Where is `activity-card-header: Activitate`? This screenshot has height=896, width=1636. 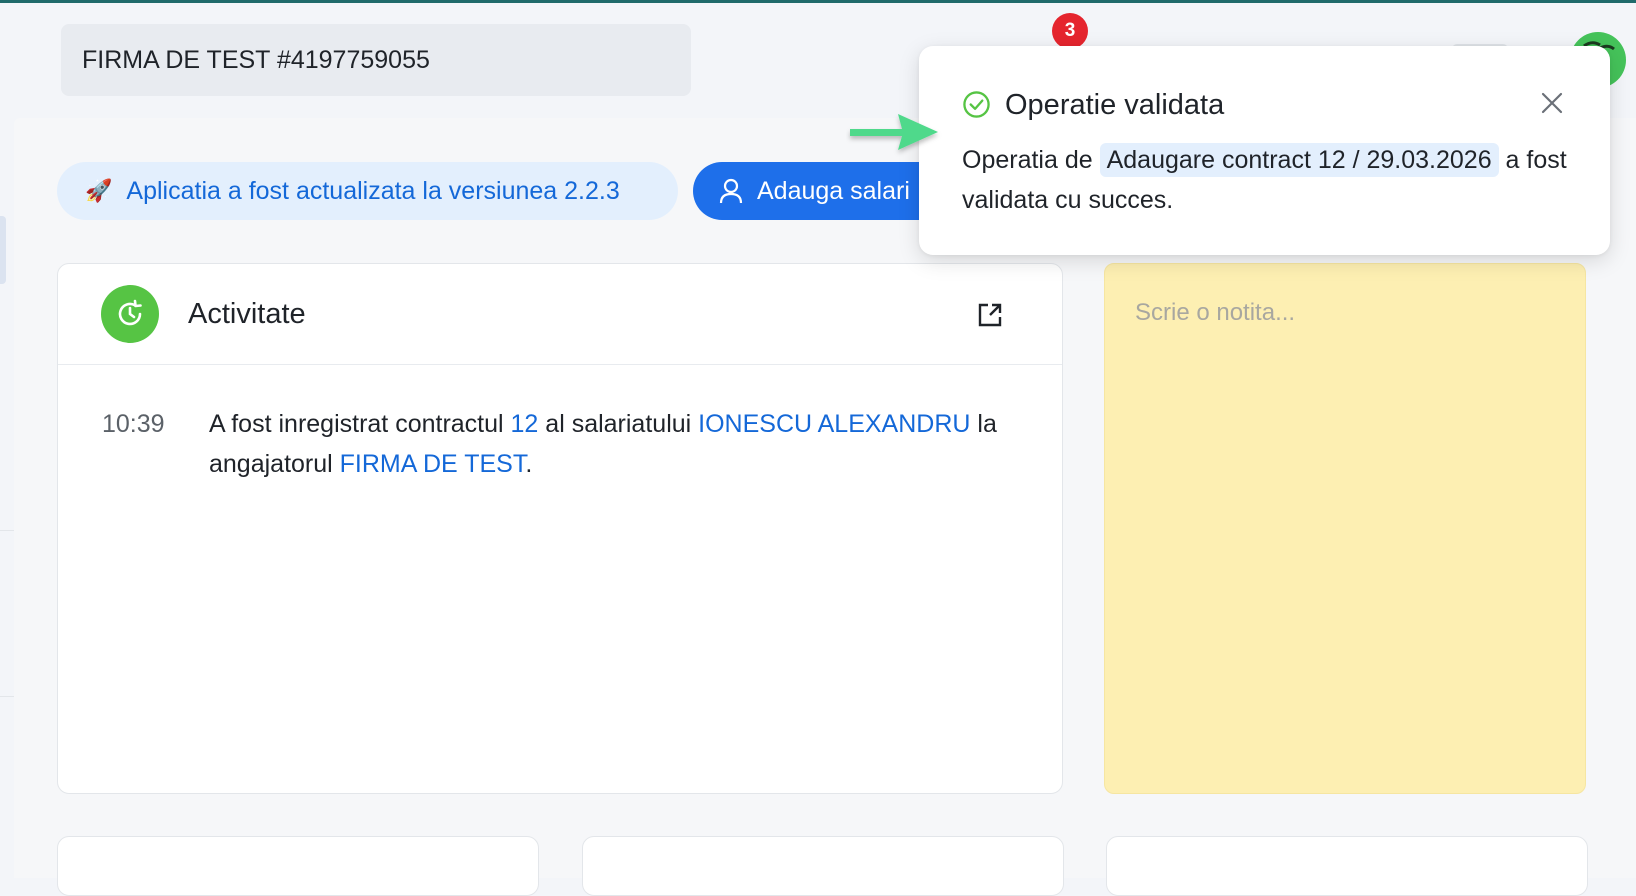 activity-card-header: Activitate is located at coordinates (560, 314).